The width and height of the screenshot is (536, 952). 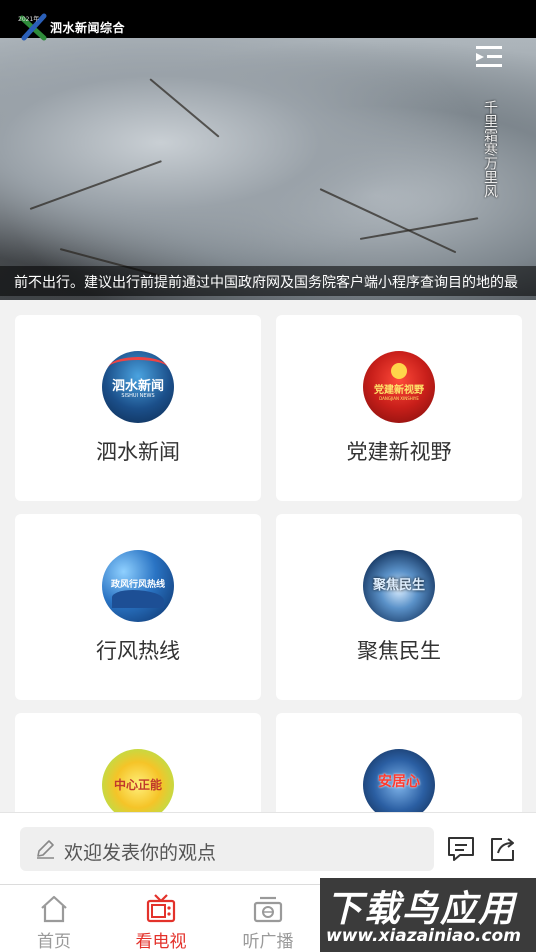 I want to click on tab-tv: 看电视, so click(x=161, y=918).